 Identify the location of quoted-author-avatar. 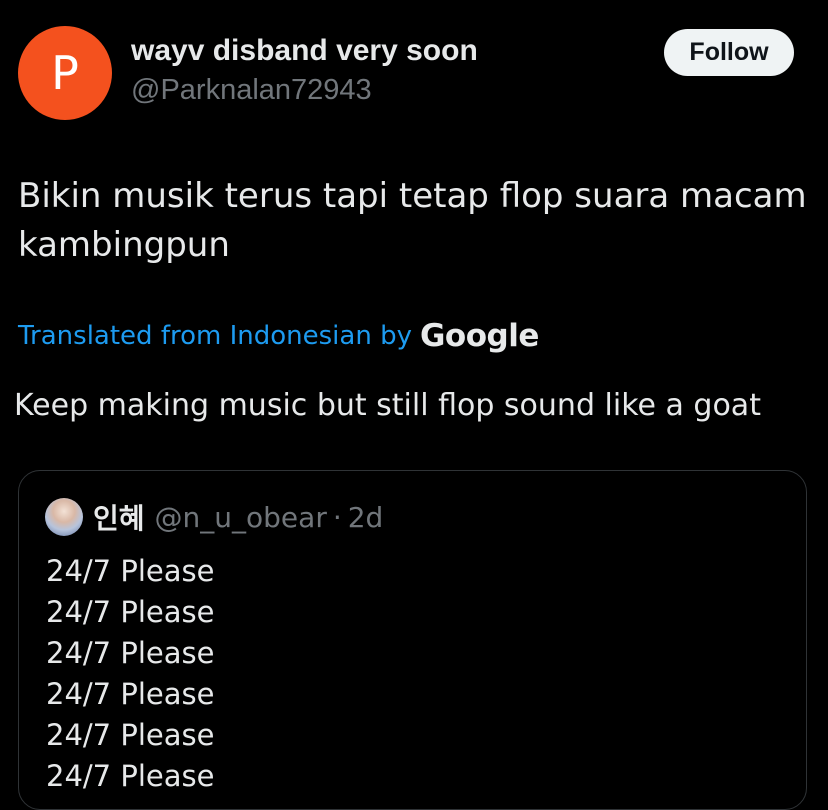
(64, 517).